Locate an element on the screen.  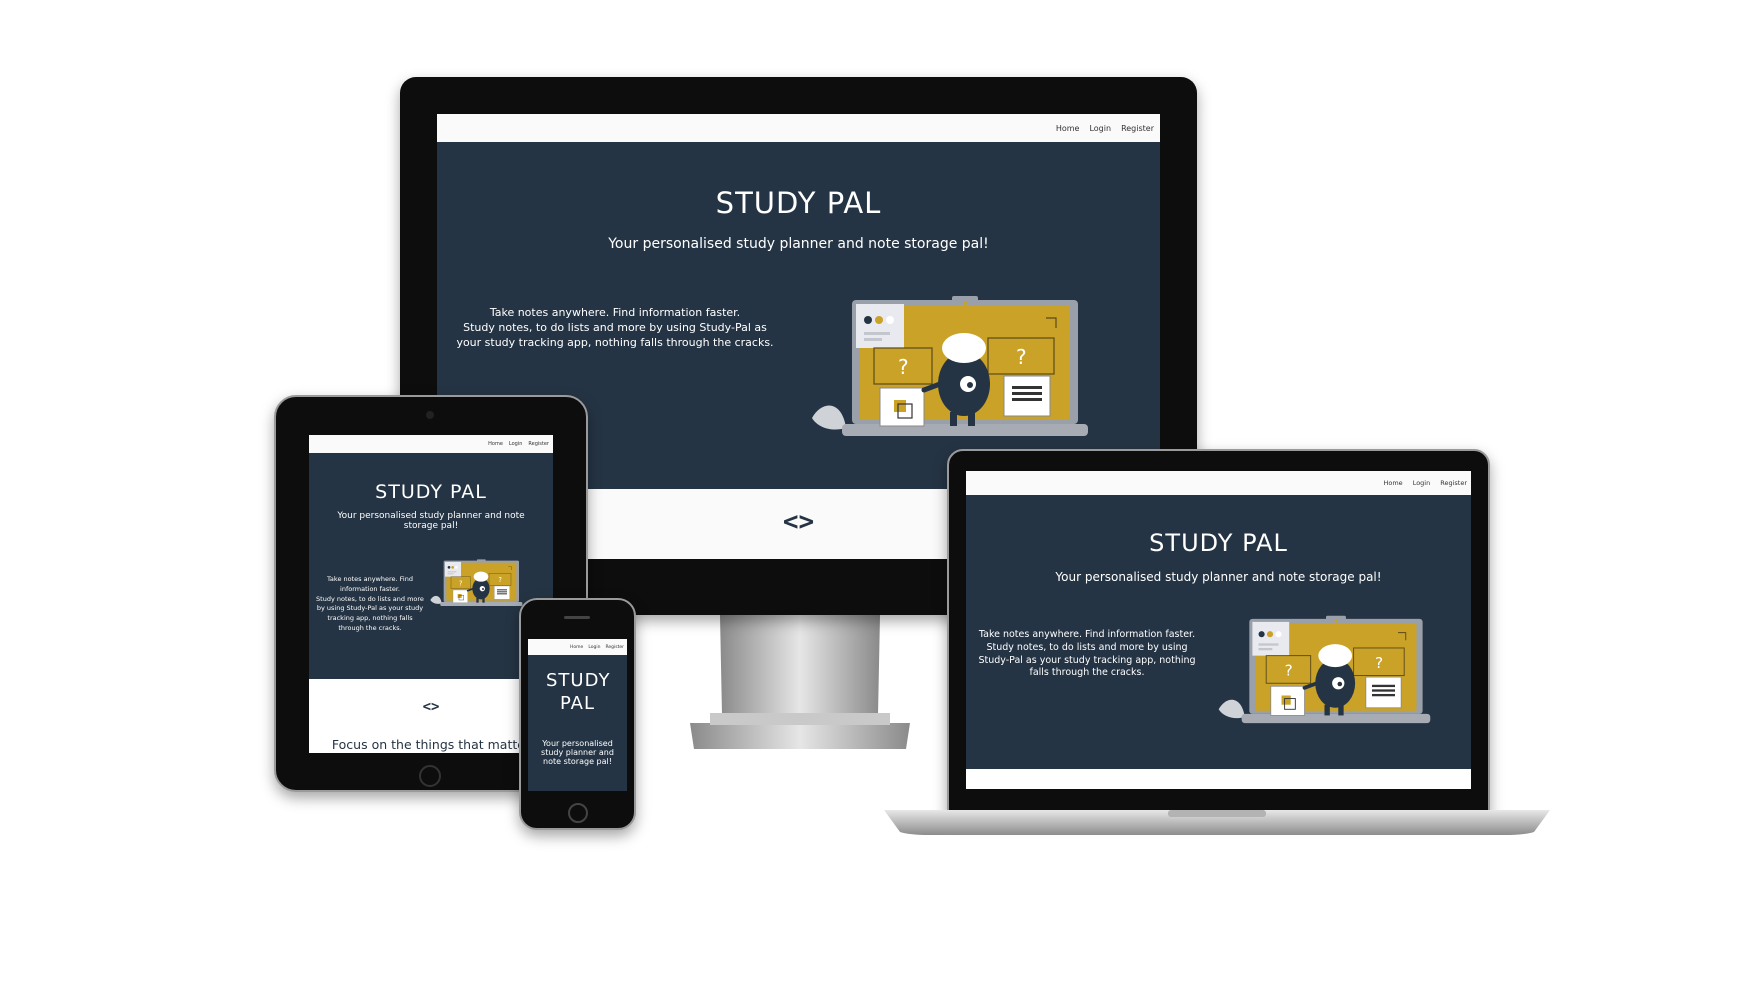
laptop-navbar: Home Login Register is located at coordinates (1218, 483).